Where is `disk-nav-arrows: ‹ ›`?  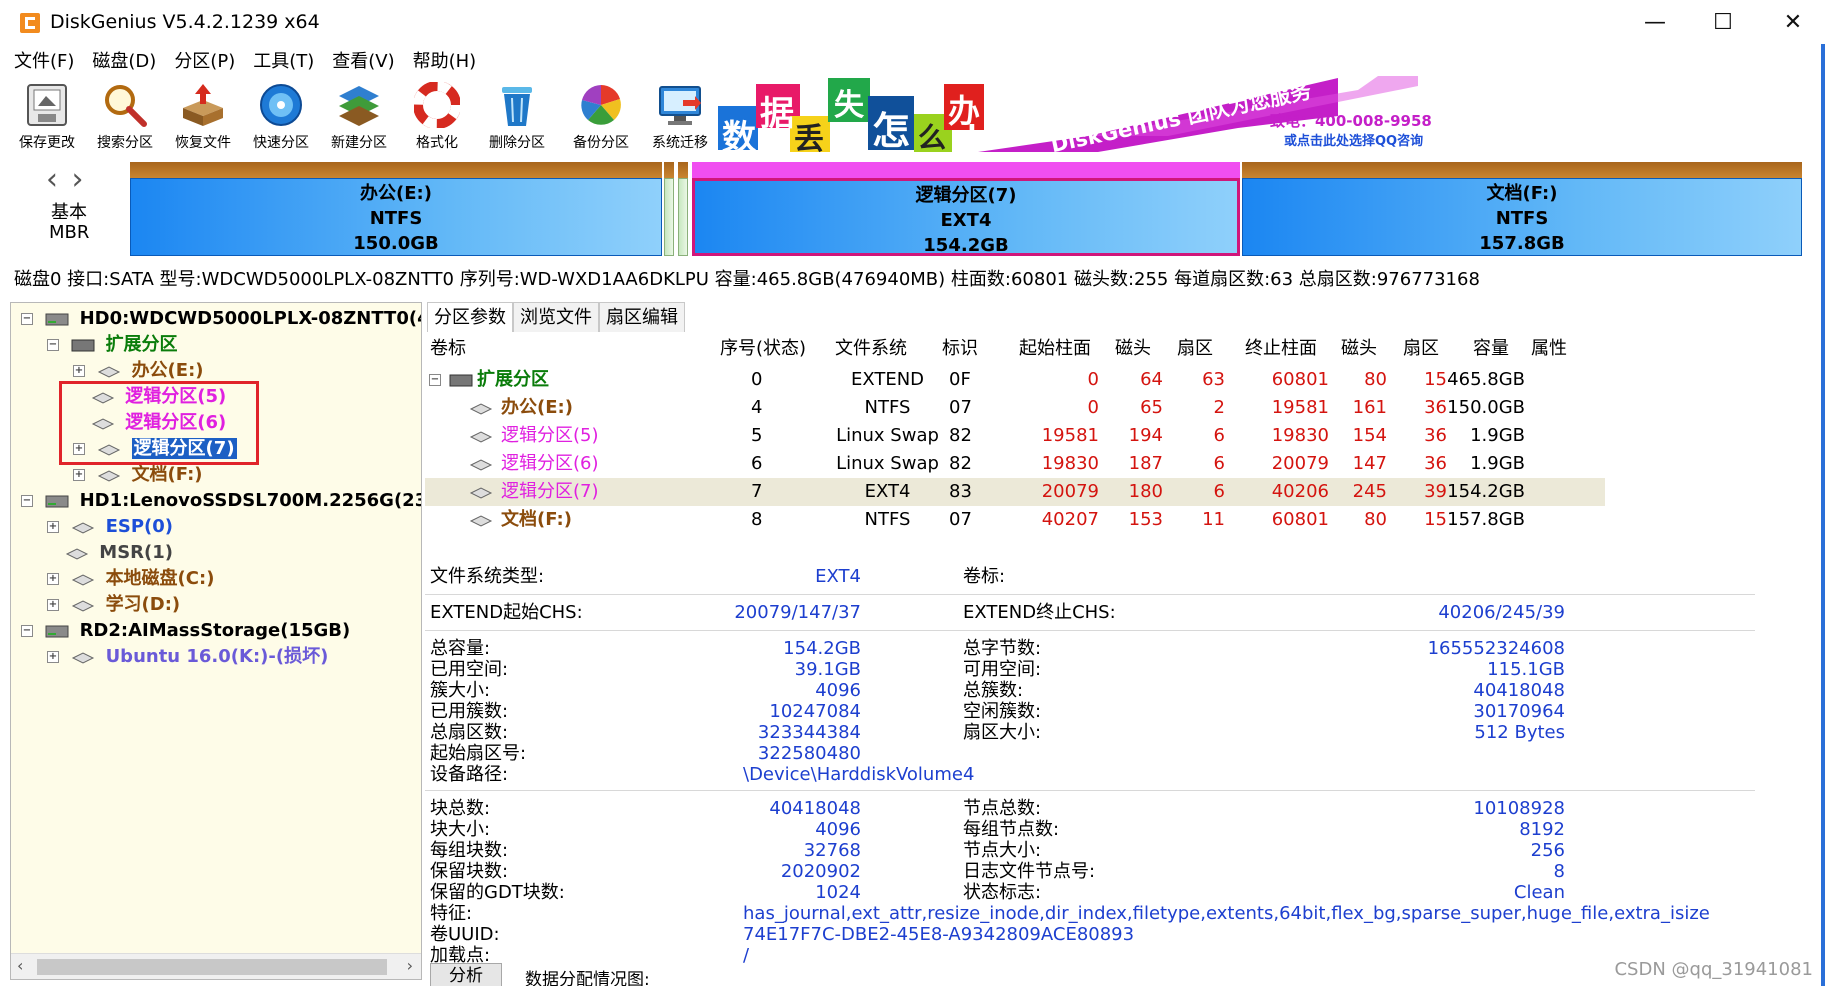
disk-nav-arrows: ‹ › is located at coordinates (66, 179).